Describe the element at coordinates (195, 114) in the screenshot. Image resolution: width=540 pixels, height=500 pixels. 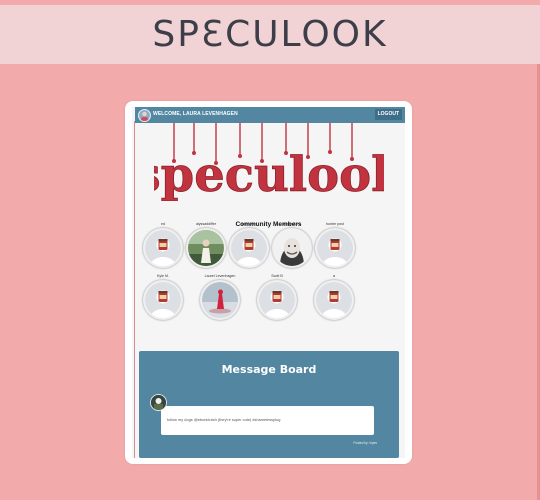
I see `welcome-text: WELCOME, LAURA LEVENHAGEN` at that location.